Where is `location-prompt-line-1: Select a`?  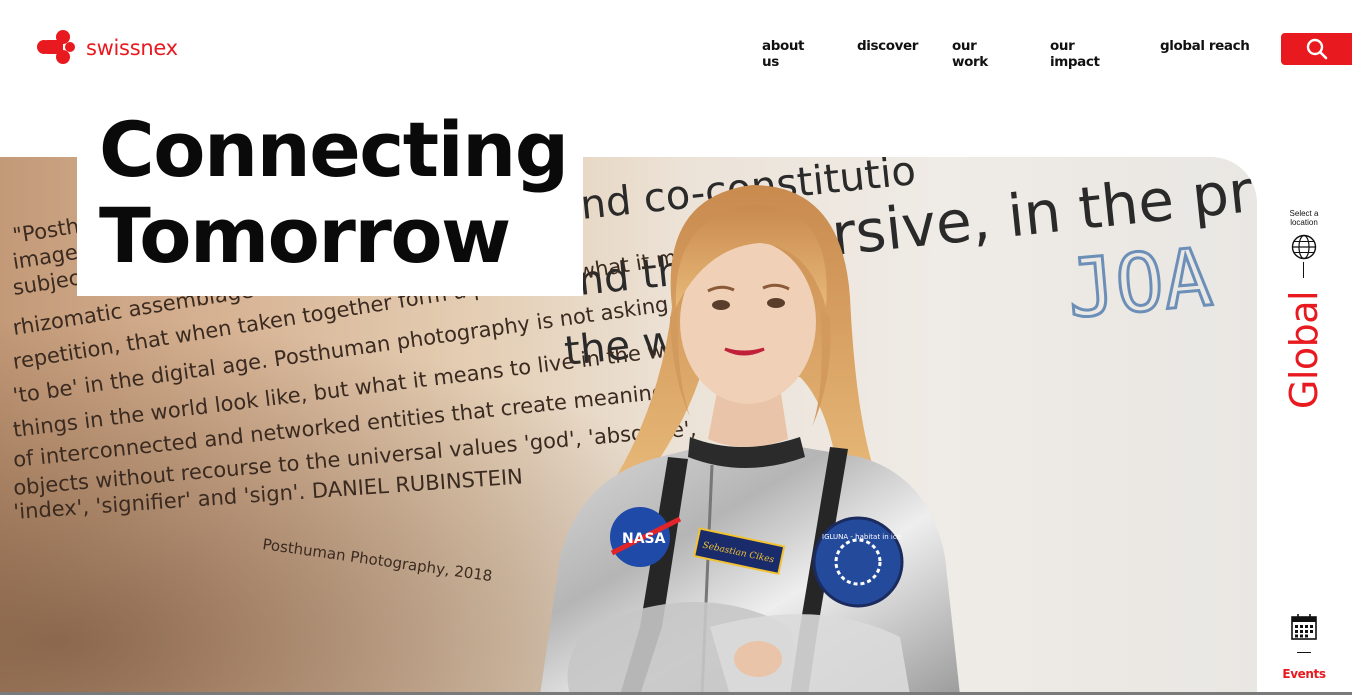 location-prompt-line-1: Select a is located at coordinates (1304, 213).